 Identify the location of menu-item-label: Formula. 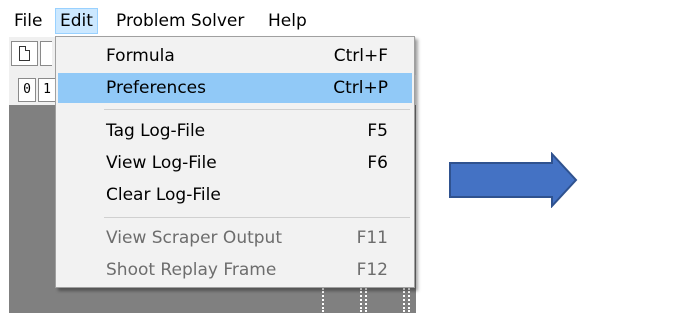
(140, 56).